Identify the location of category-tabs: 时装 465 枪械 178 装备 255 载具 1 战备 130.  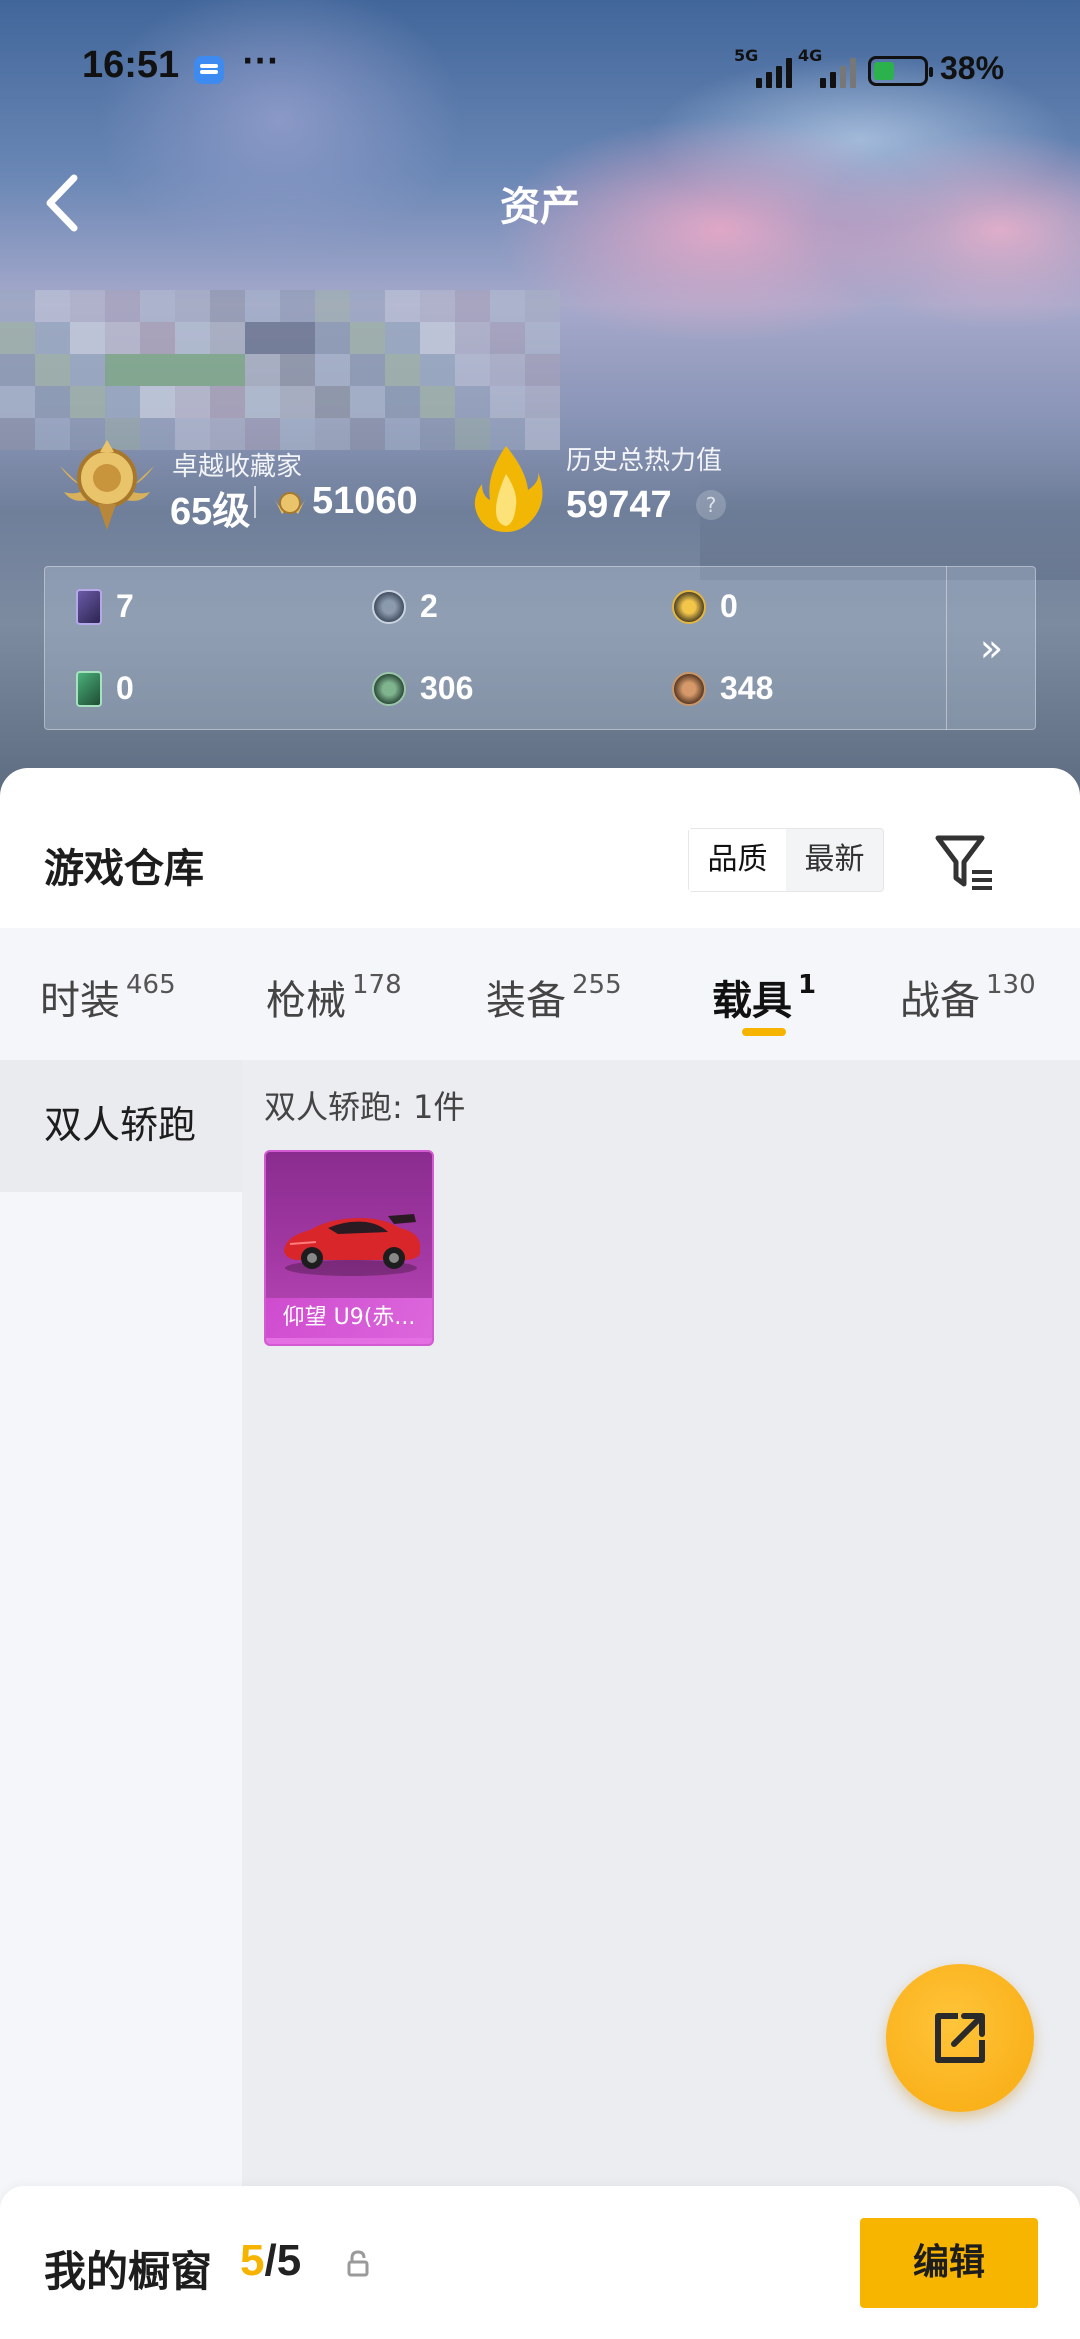
(540, 994).